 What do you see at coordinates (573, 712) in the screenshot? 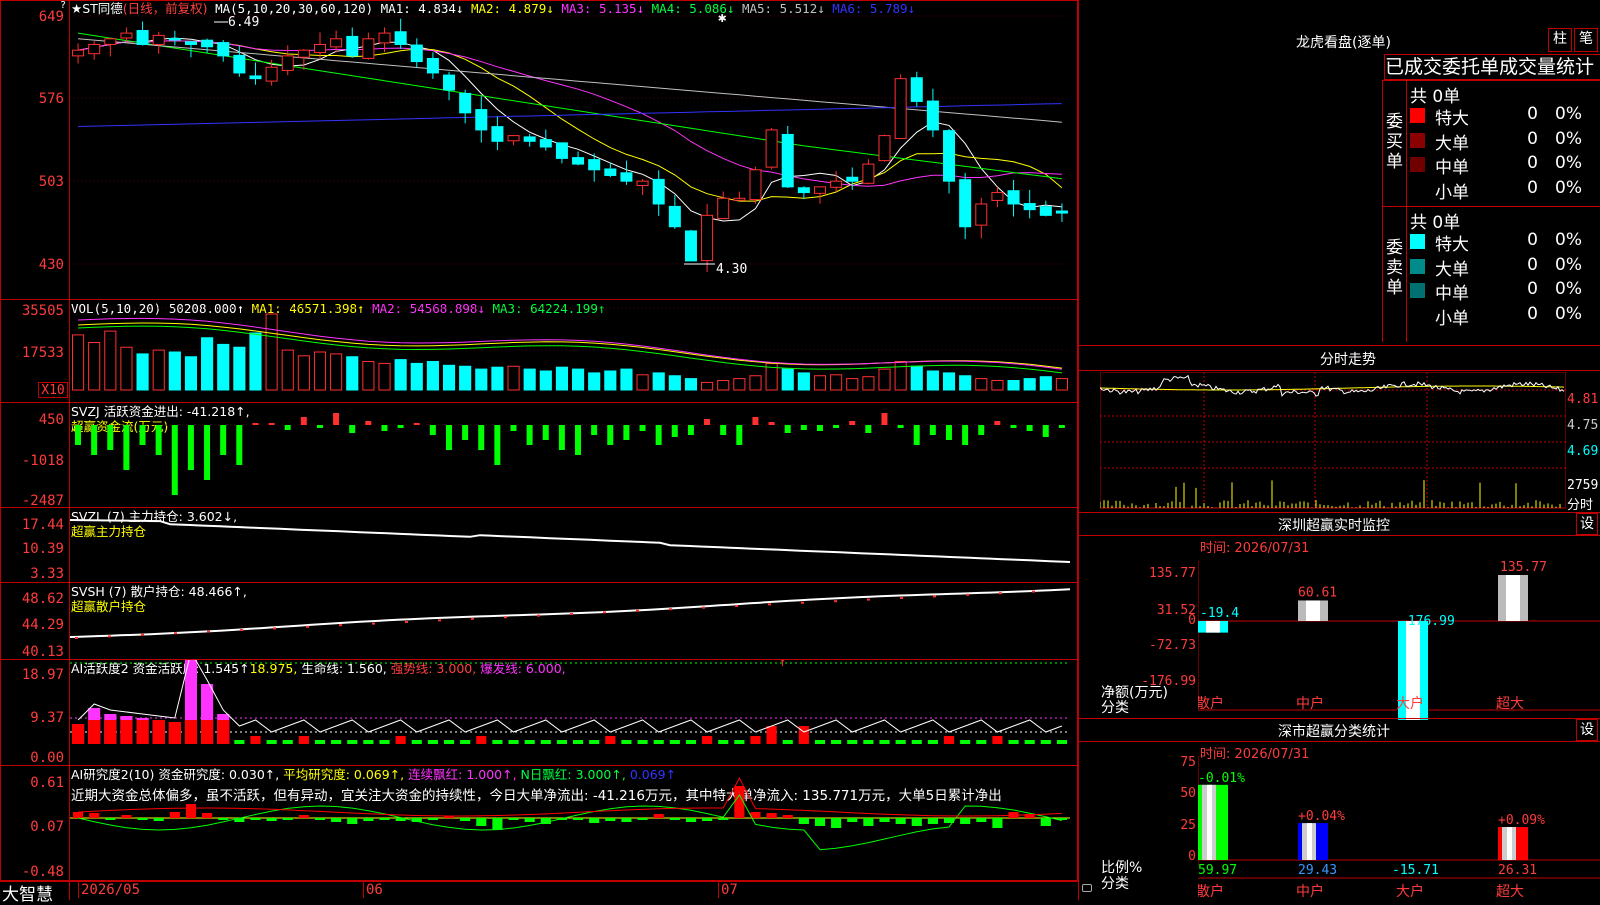
I see `ai-activity-chart: ↑` at bounding box center [573, 712].